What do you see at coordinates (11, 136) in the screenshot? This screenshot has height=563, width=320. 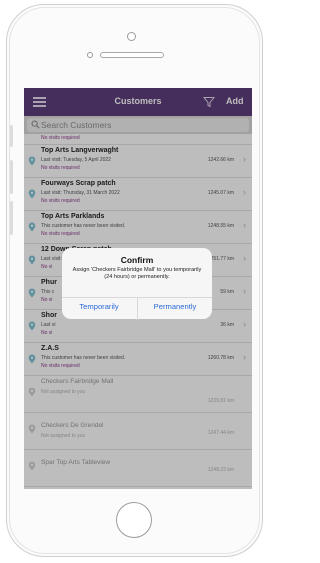 I see `mute-switch` at bounding box center [11, 136].